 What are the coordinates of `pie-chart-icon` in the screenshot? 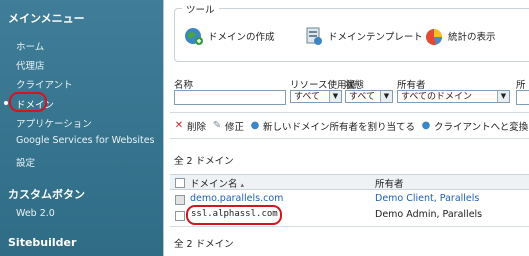 It's located at (434, 36).